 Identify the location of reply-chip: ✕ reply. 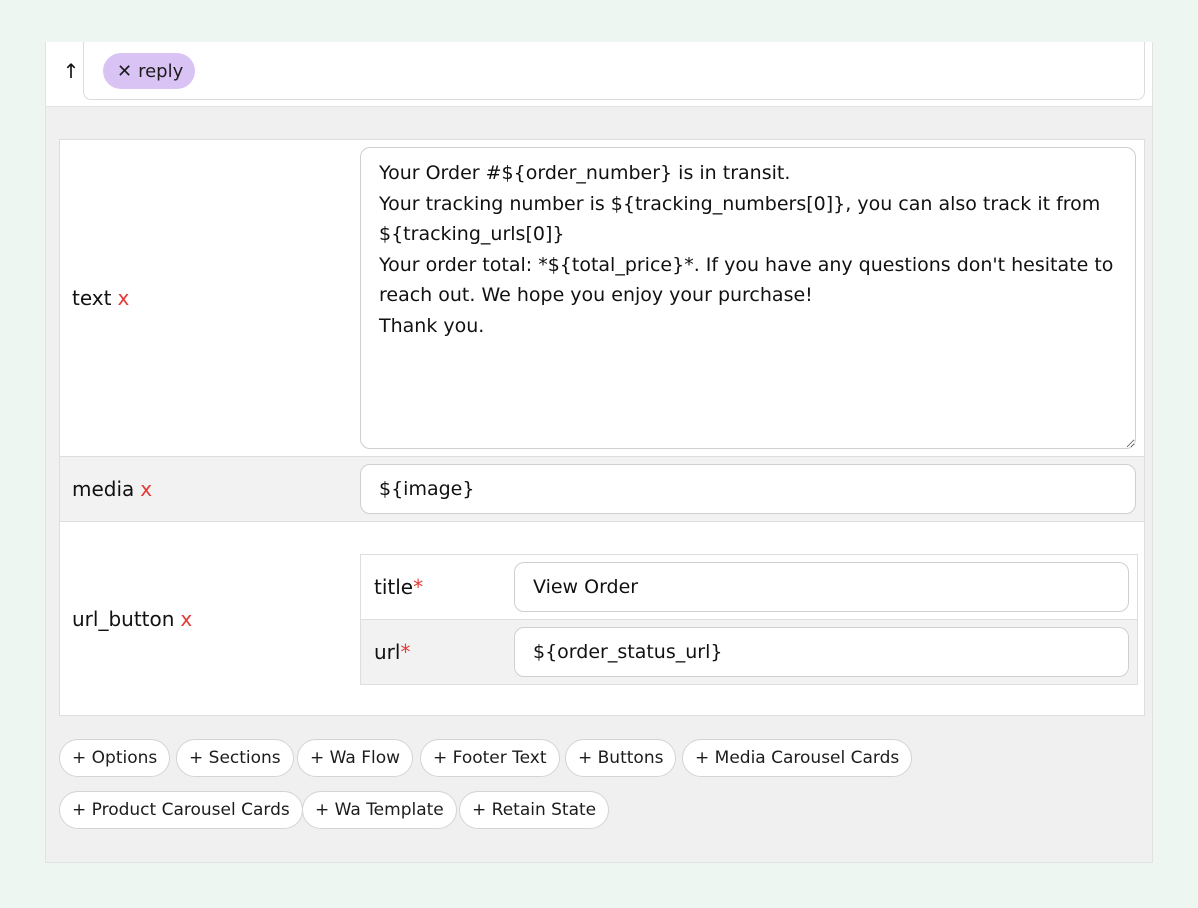
(149, 71).